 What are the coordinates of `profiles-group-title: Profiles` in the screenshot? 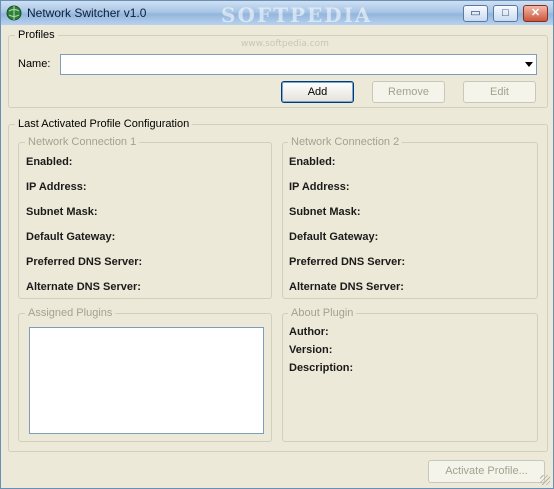 It's located at (36, 35).